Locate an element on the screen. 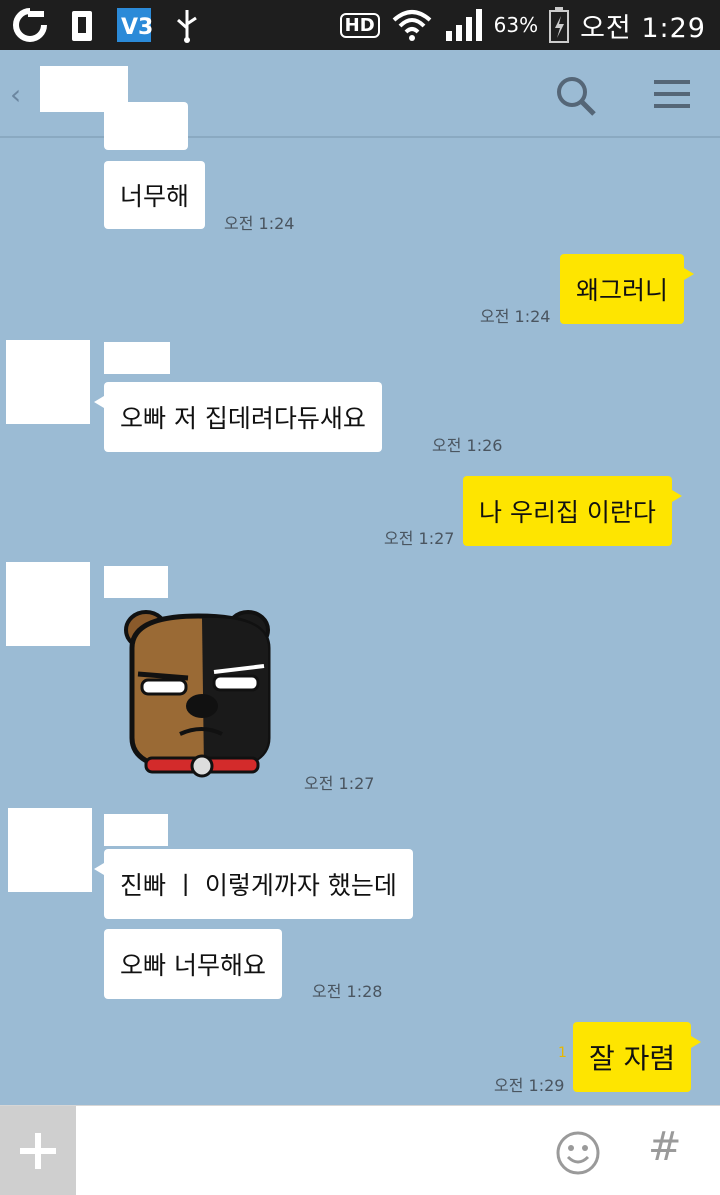 The height and width of the screenshot is (1195, 720). hash-icon: # is located at coordinates (665, 1147).